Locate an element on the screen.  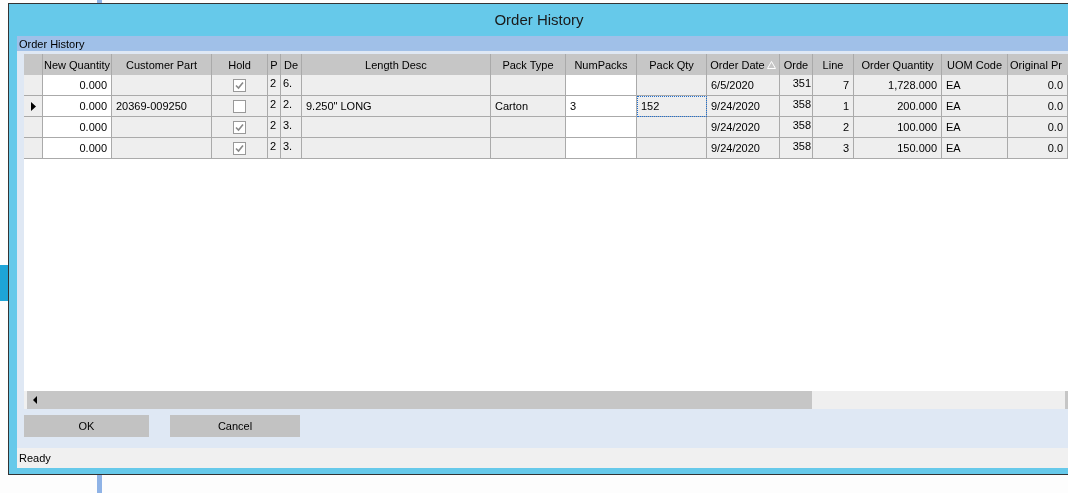
column-header: UOM Code is located at coordinates (975, 64).